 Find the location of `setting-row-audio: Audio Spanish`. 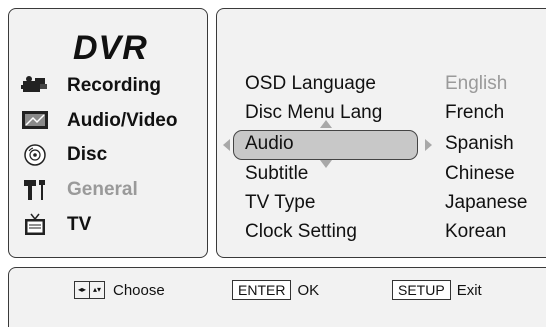

setting-row-audio: Audio Spanish is located at coordinates (395, 145).